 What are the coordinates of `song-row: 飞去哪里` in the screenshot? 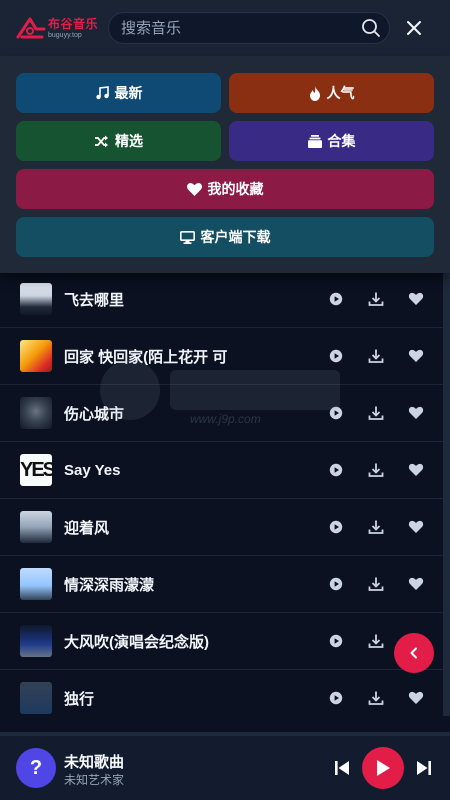 It's located at (221, 299).